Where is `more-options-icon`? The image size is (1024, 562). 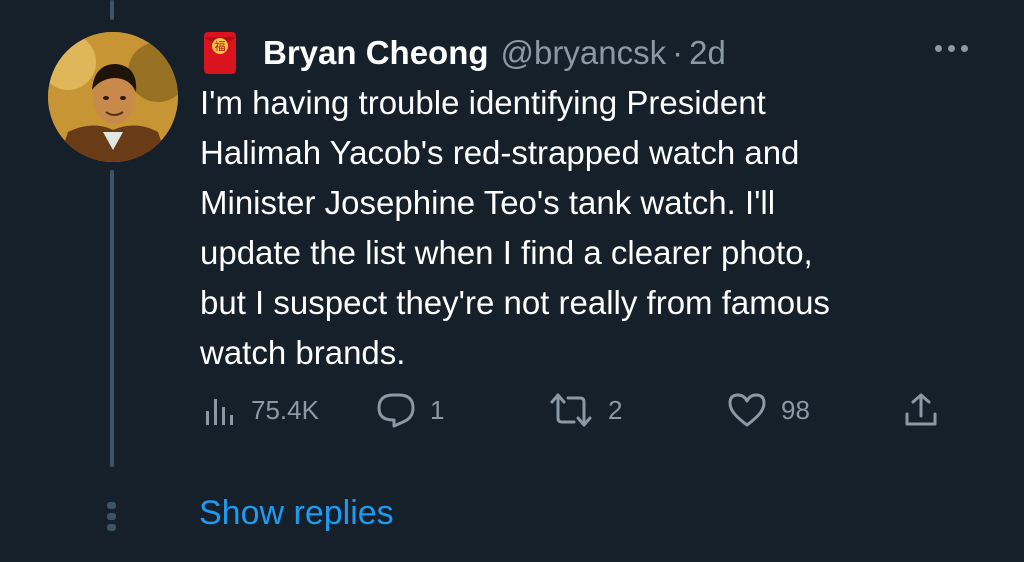 more-options-icon is located at coordinates (955, 48).